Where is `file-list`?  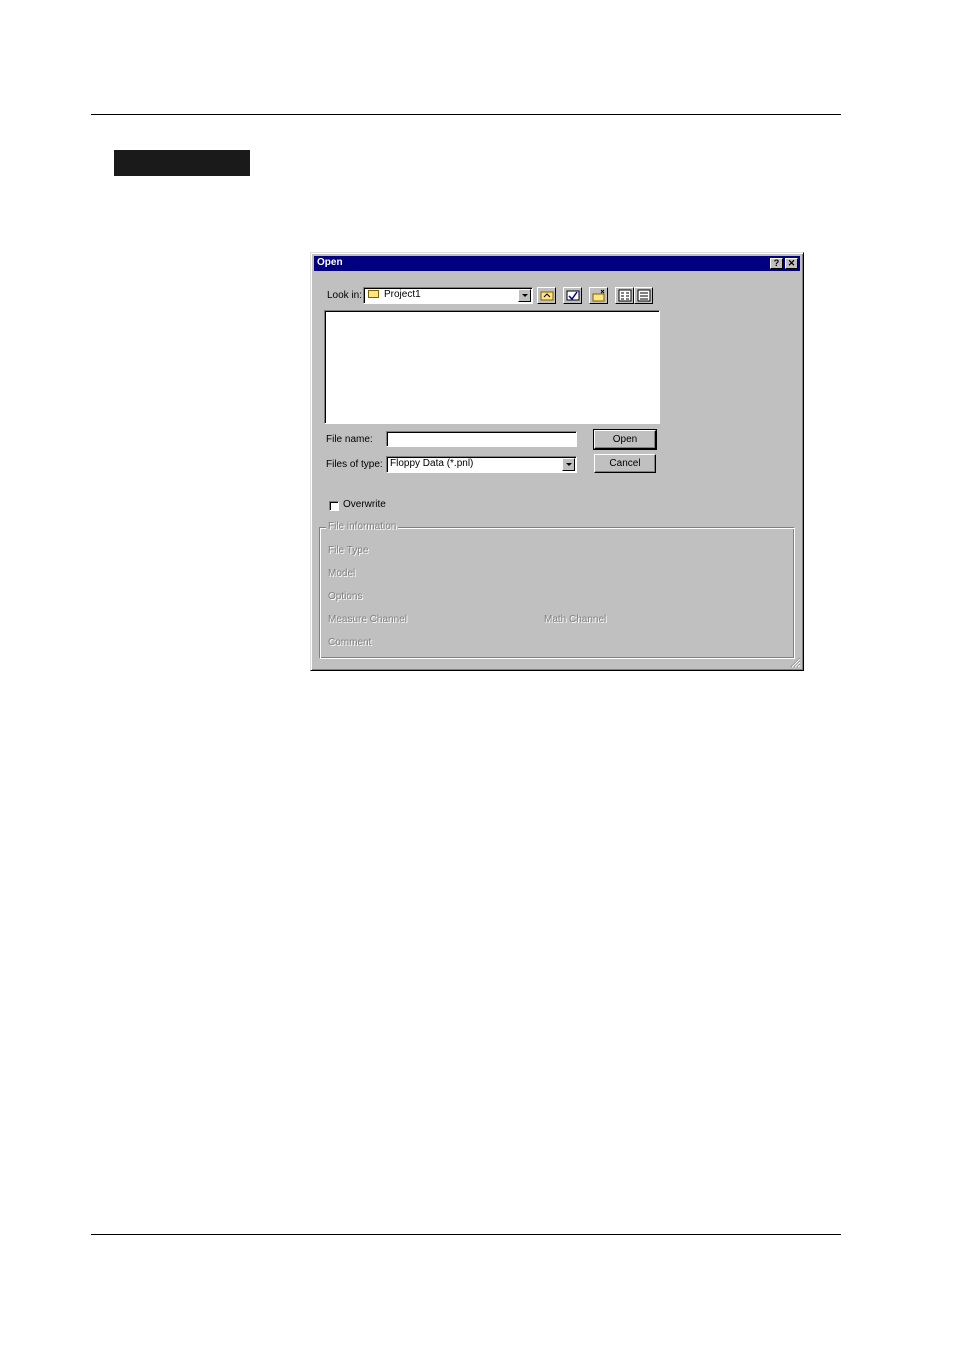
file-list is located at coordinates (492, 367).